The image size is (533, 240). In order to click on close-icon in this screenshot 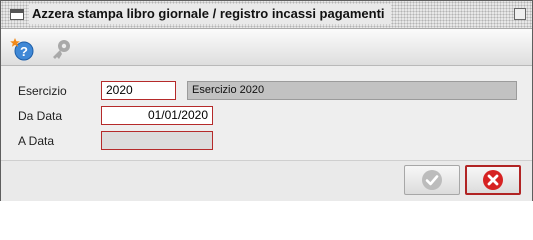, I will do `click(493, 180)`.